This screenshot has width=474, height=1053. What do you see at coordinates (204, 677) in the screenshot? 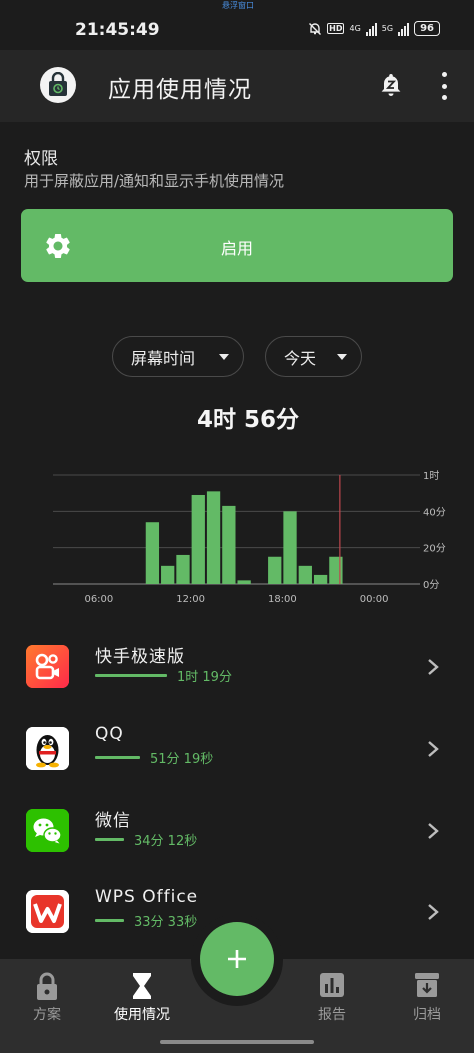
I see `usage-duration: 1时 19分` at bounding box center [204, 677].